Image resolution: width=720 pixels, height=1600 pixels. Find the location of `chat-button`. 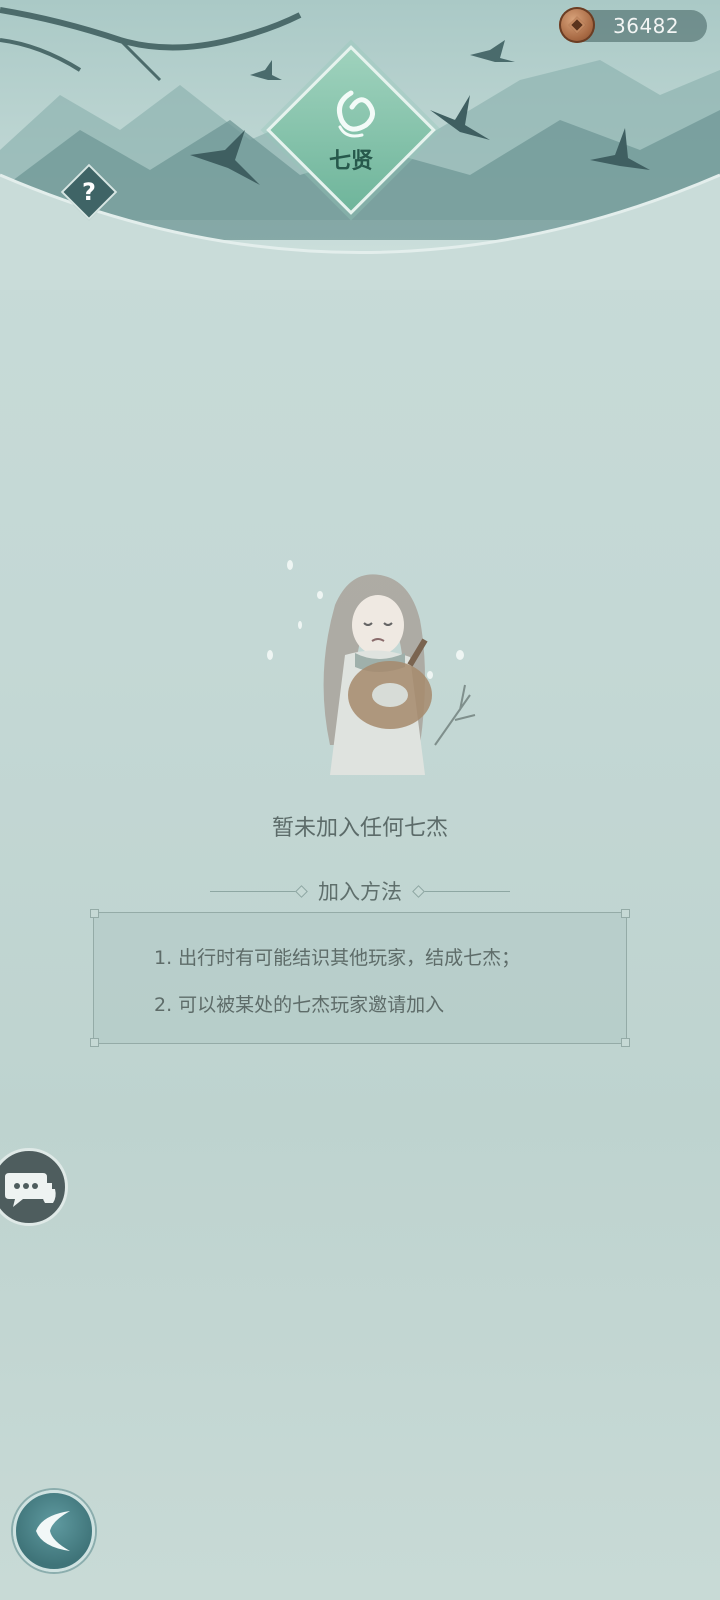

chat-button is located at coordinates (34, 1187).